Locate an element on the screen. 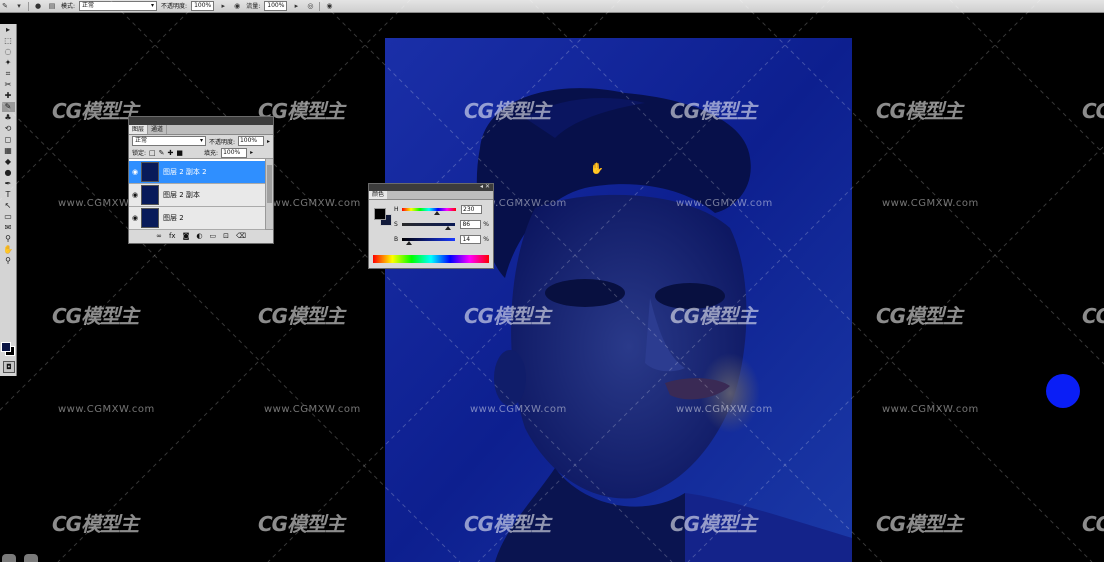 Image resolution: width=1104 pixels, height=562 pixels. taskbar is located at coordinates (30, 557).